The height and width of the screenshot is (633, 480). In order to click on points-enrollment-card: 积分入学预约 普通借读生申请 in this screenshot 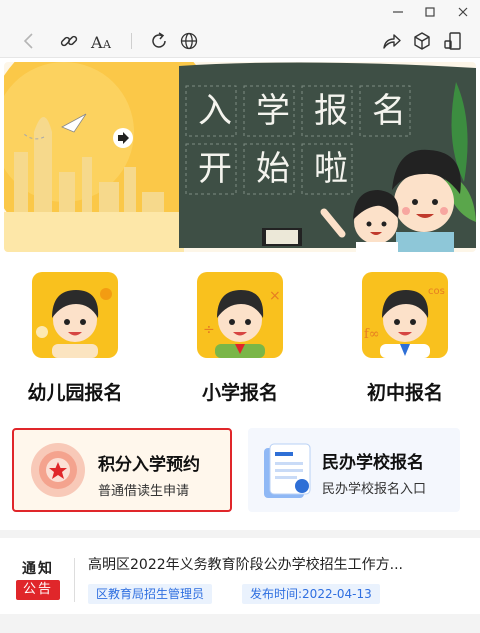, I will do `click(122, 470)`.